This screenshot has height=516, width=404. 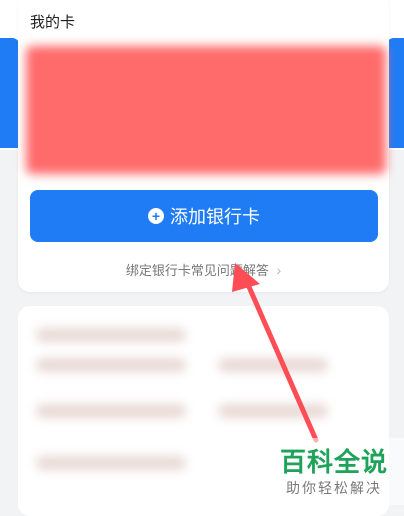 I want to click on watermark-title: 百科全说, so click(x=334, y=462).